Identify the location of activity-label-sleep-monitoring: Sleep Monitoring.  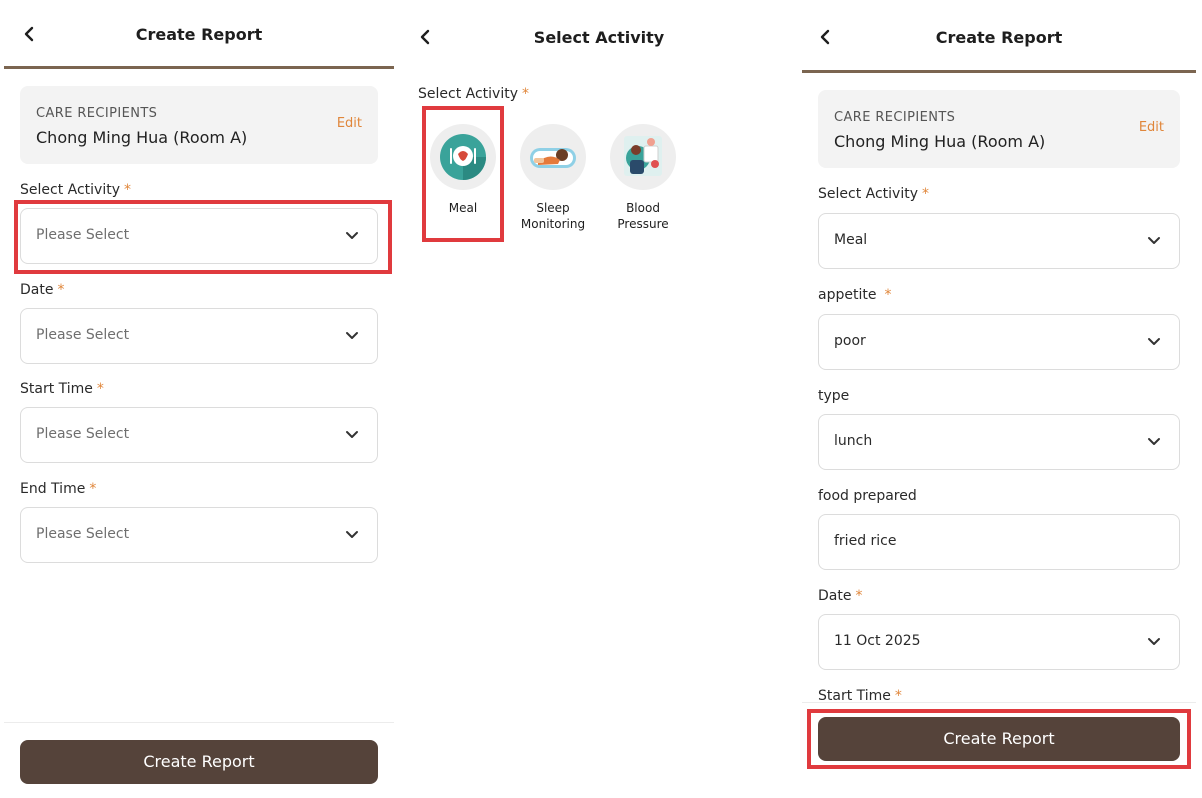
(553, 216).